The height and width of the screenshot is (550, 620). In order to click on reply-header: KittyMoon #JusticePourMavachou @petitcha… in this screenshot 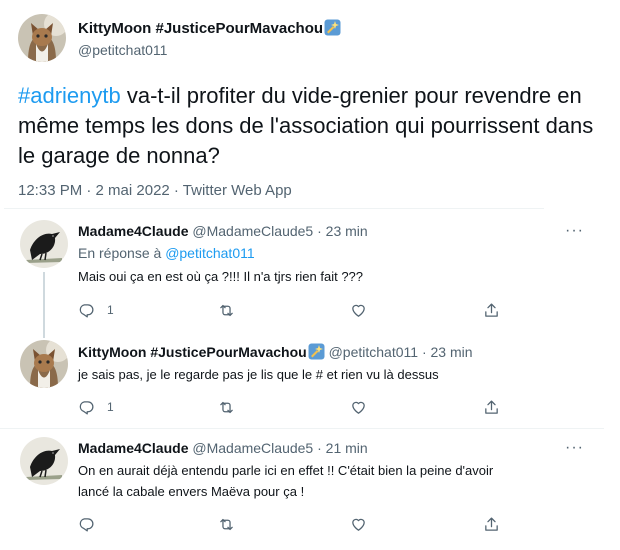, I will do `click(275, 351)`.